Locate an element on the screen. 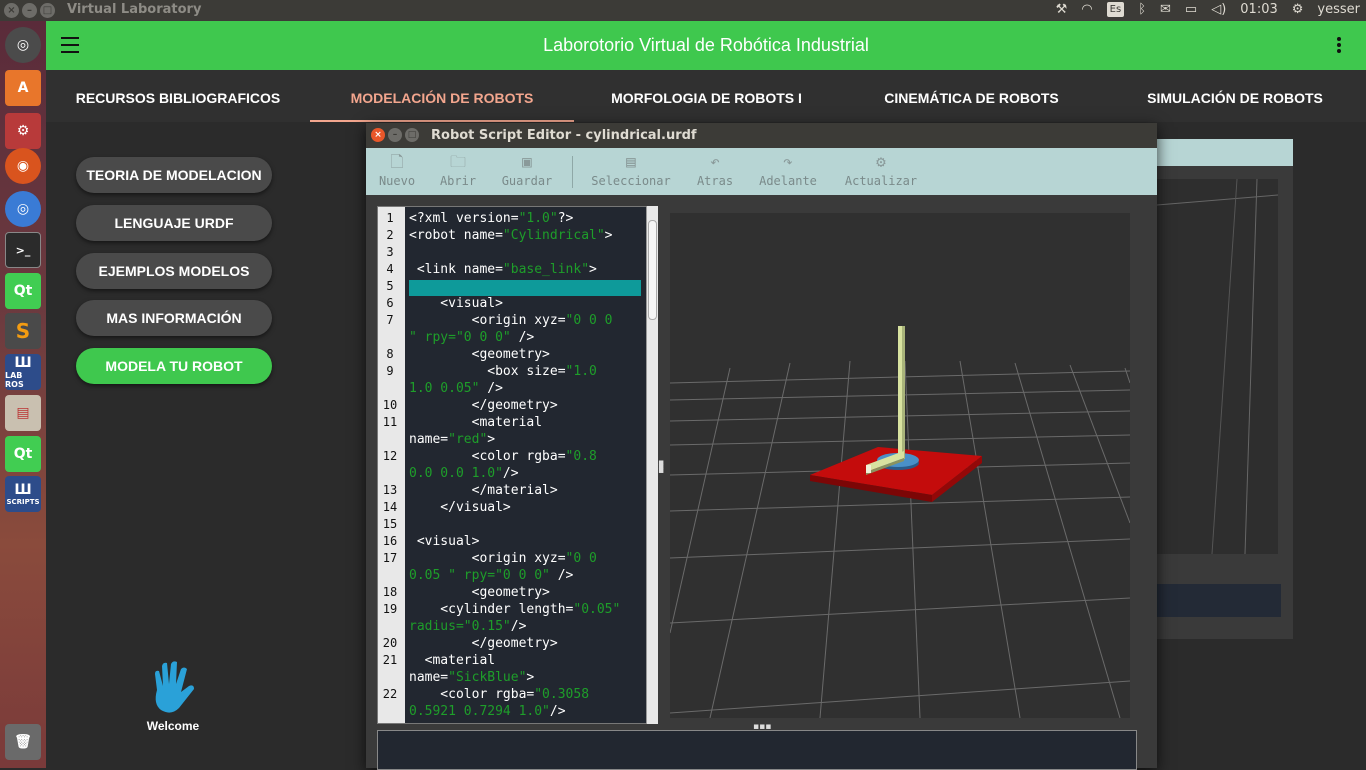 This screenshot has width=1366, height=770. robot-arm-icon: ⚙ is located at coordinates (881, 161).